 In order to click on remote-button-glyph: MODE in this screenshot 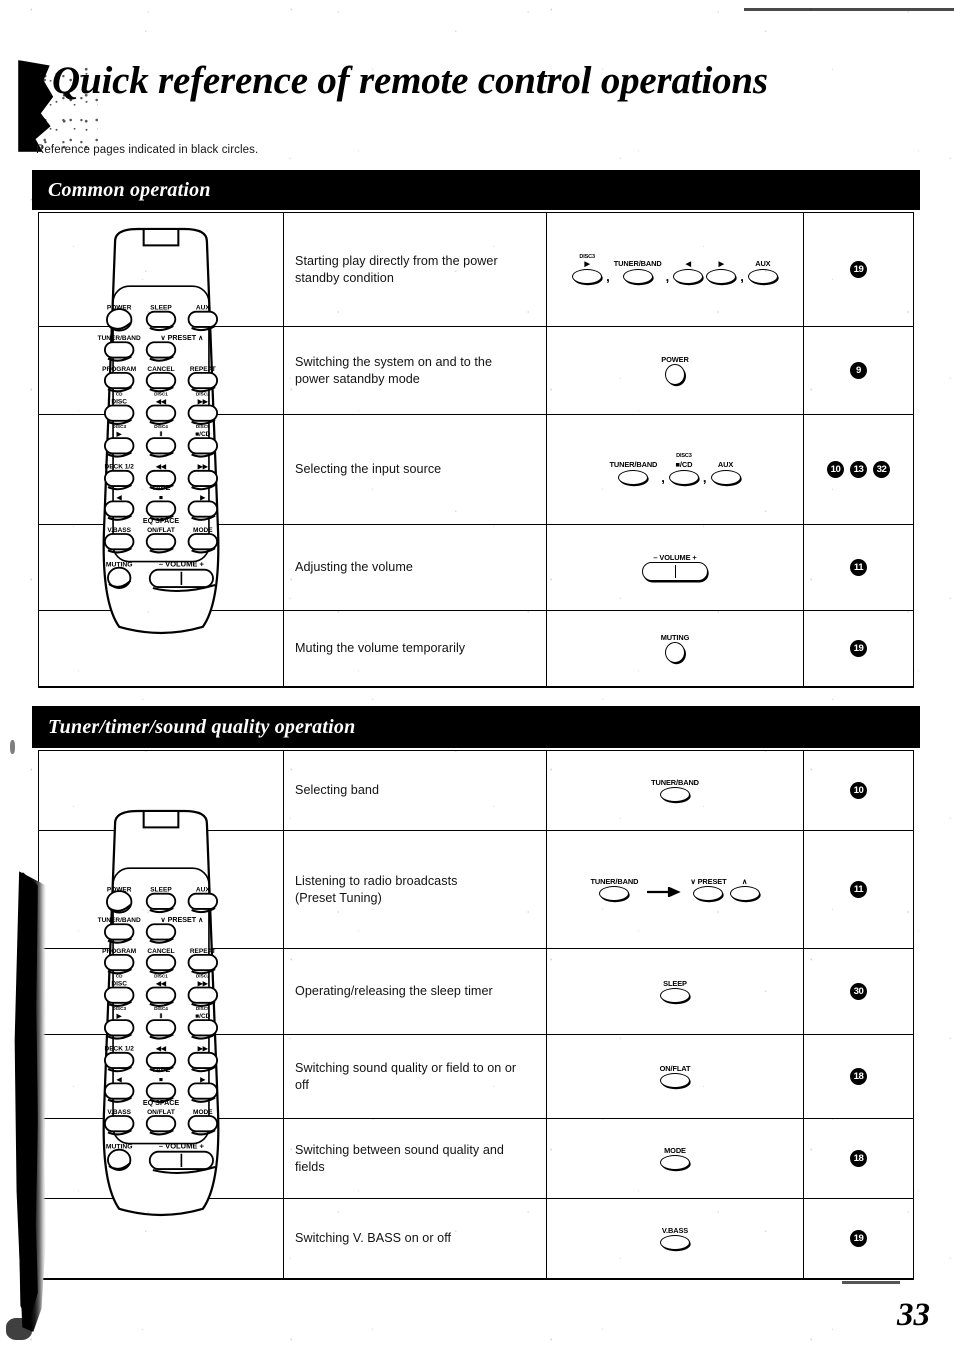, I will do `click(675, 1158)`.